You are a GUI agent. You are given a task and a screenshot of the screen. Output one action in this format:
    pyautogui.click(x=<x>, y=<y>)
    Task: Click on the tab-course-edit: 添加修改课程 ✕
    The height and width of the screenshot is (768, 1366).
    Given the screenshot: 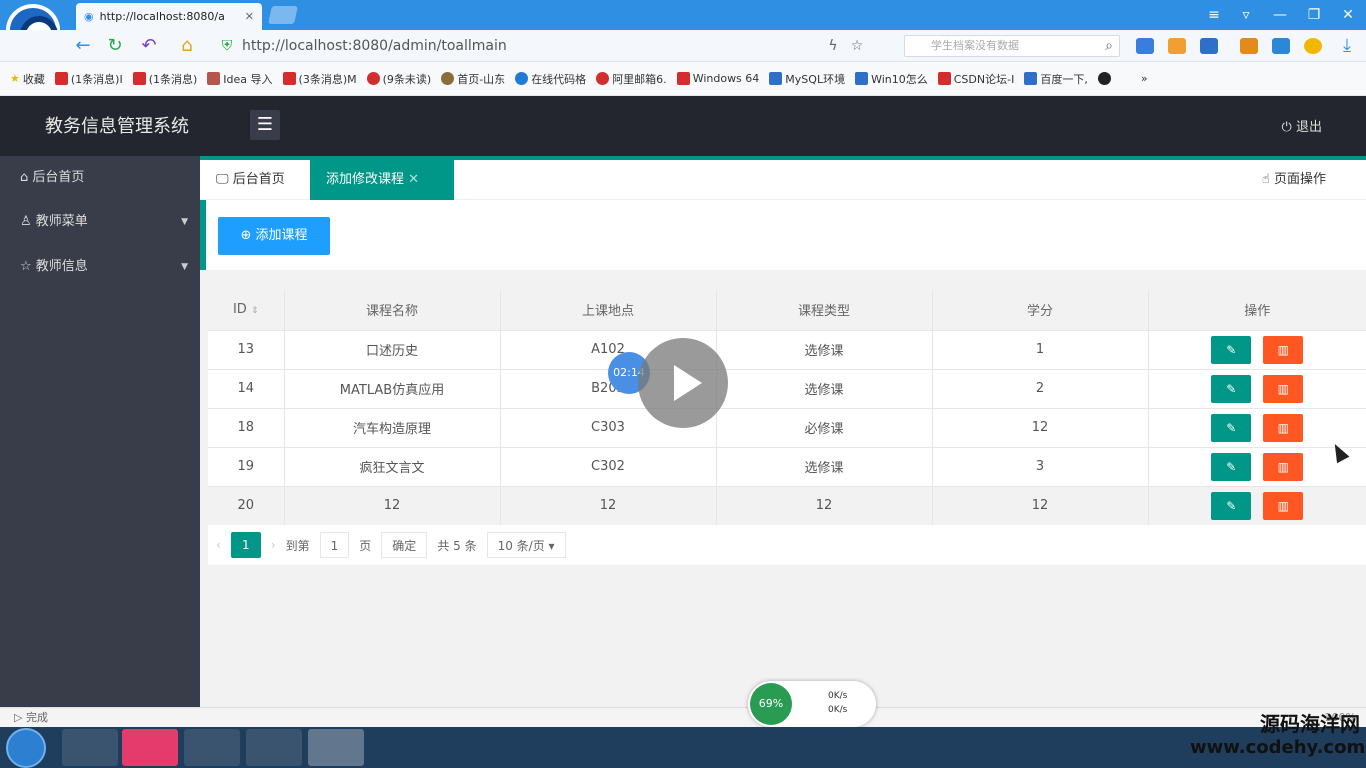 What is the action you would take?
    pyautogui.click(x=382, y=180)
    